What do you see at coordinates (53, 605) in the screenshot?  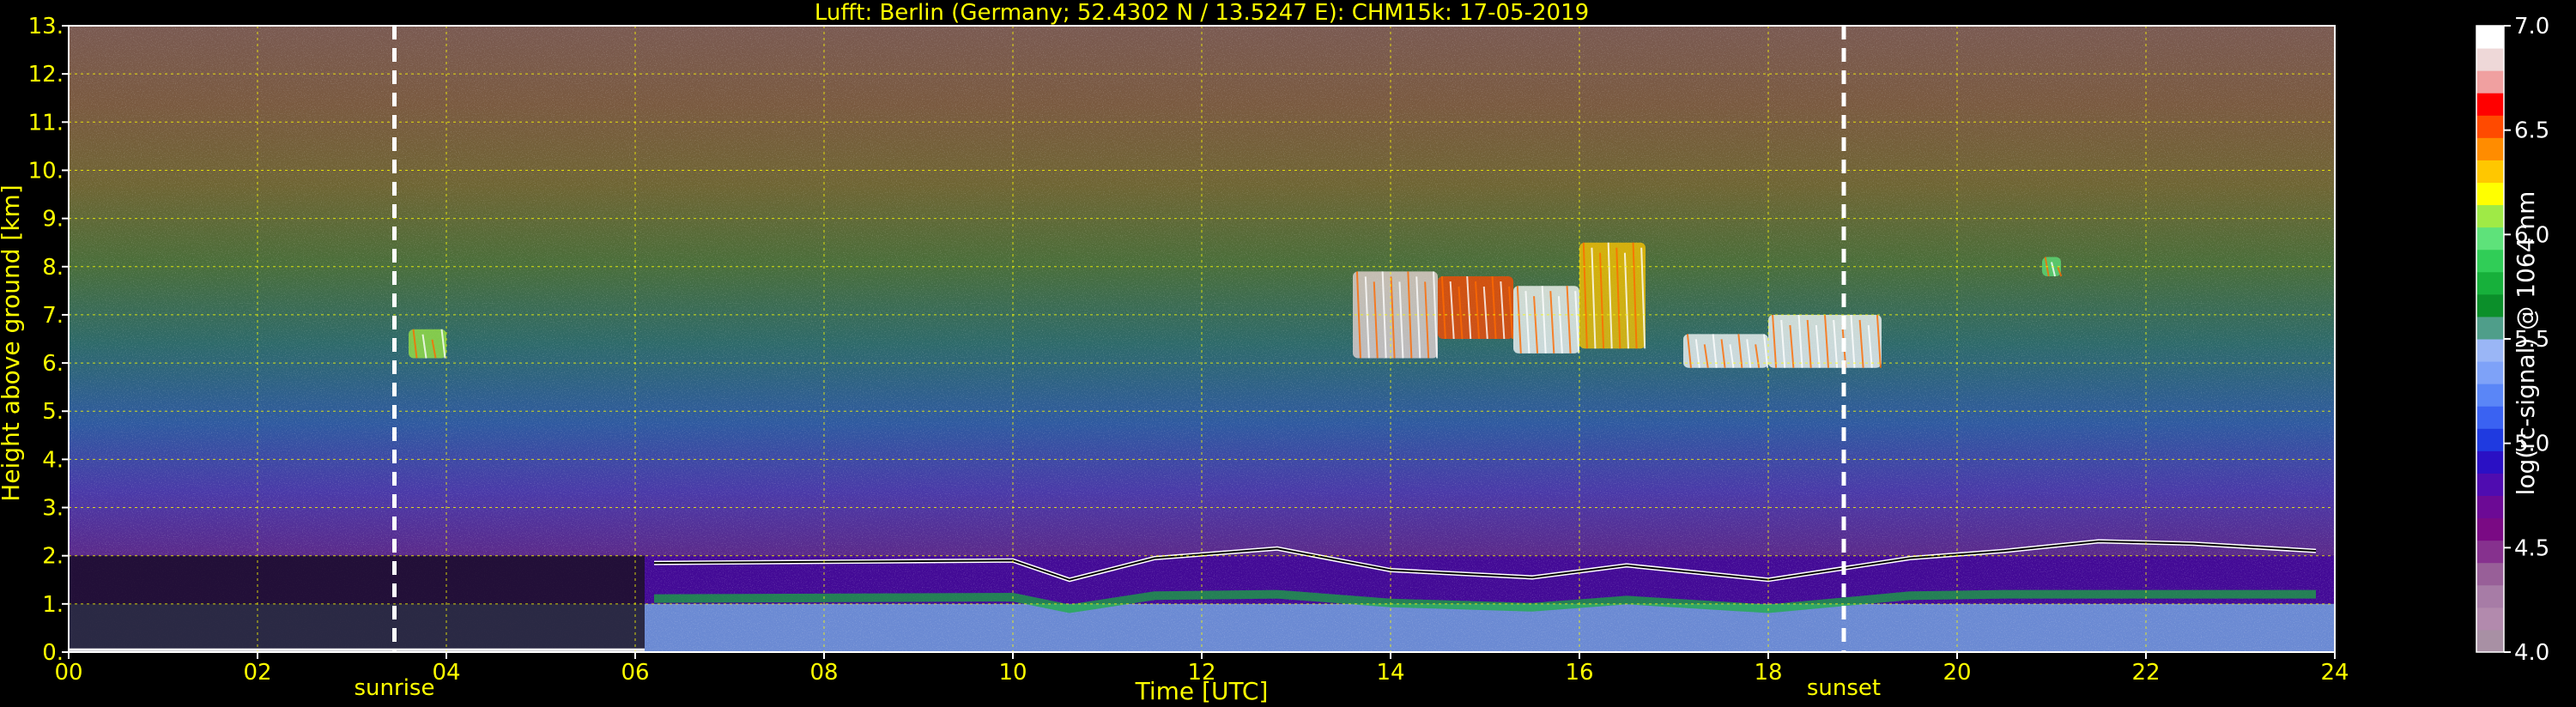 I see `y-tick-label: 1.` at bounding box center [53, 605].